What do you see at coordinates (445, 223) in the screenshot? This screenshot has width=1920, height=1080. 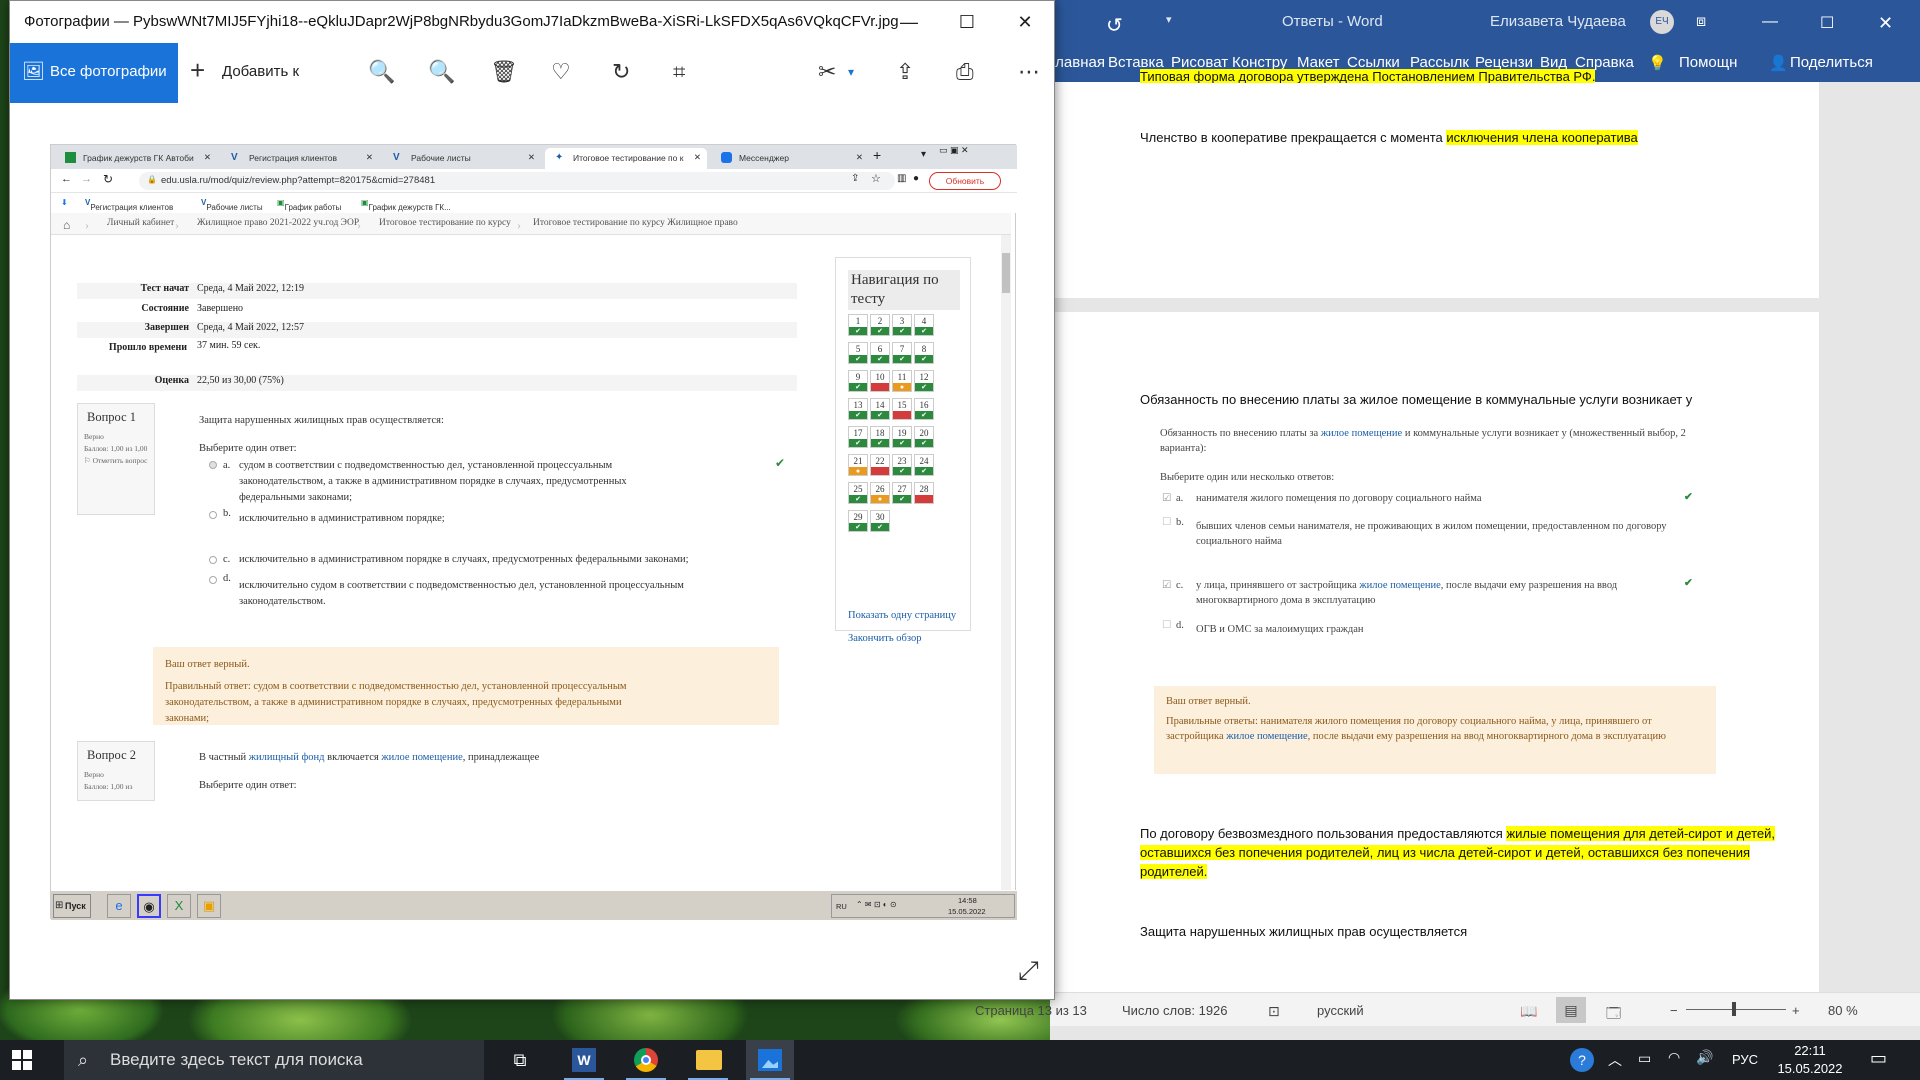 I see `breadcrumb-item: Итоговое тестирование по курсу` at bounding box center [445, 223].